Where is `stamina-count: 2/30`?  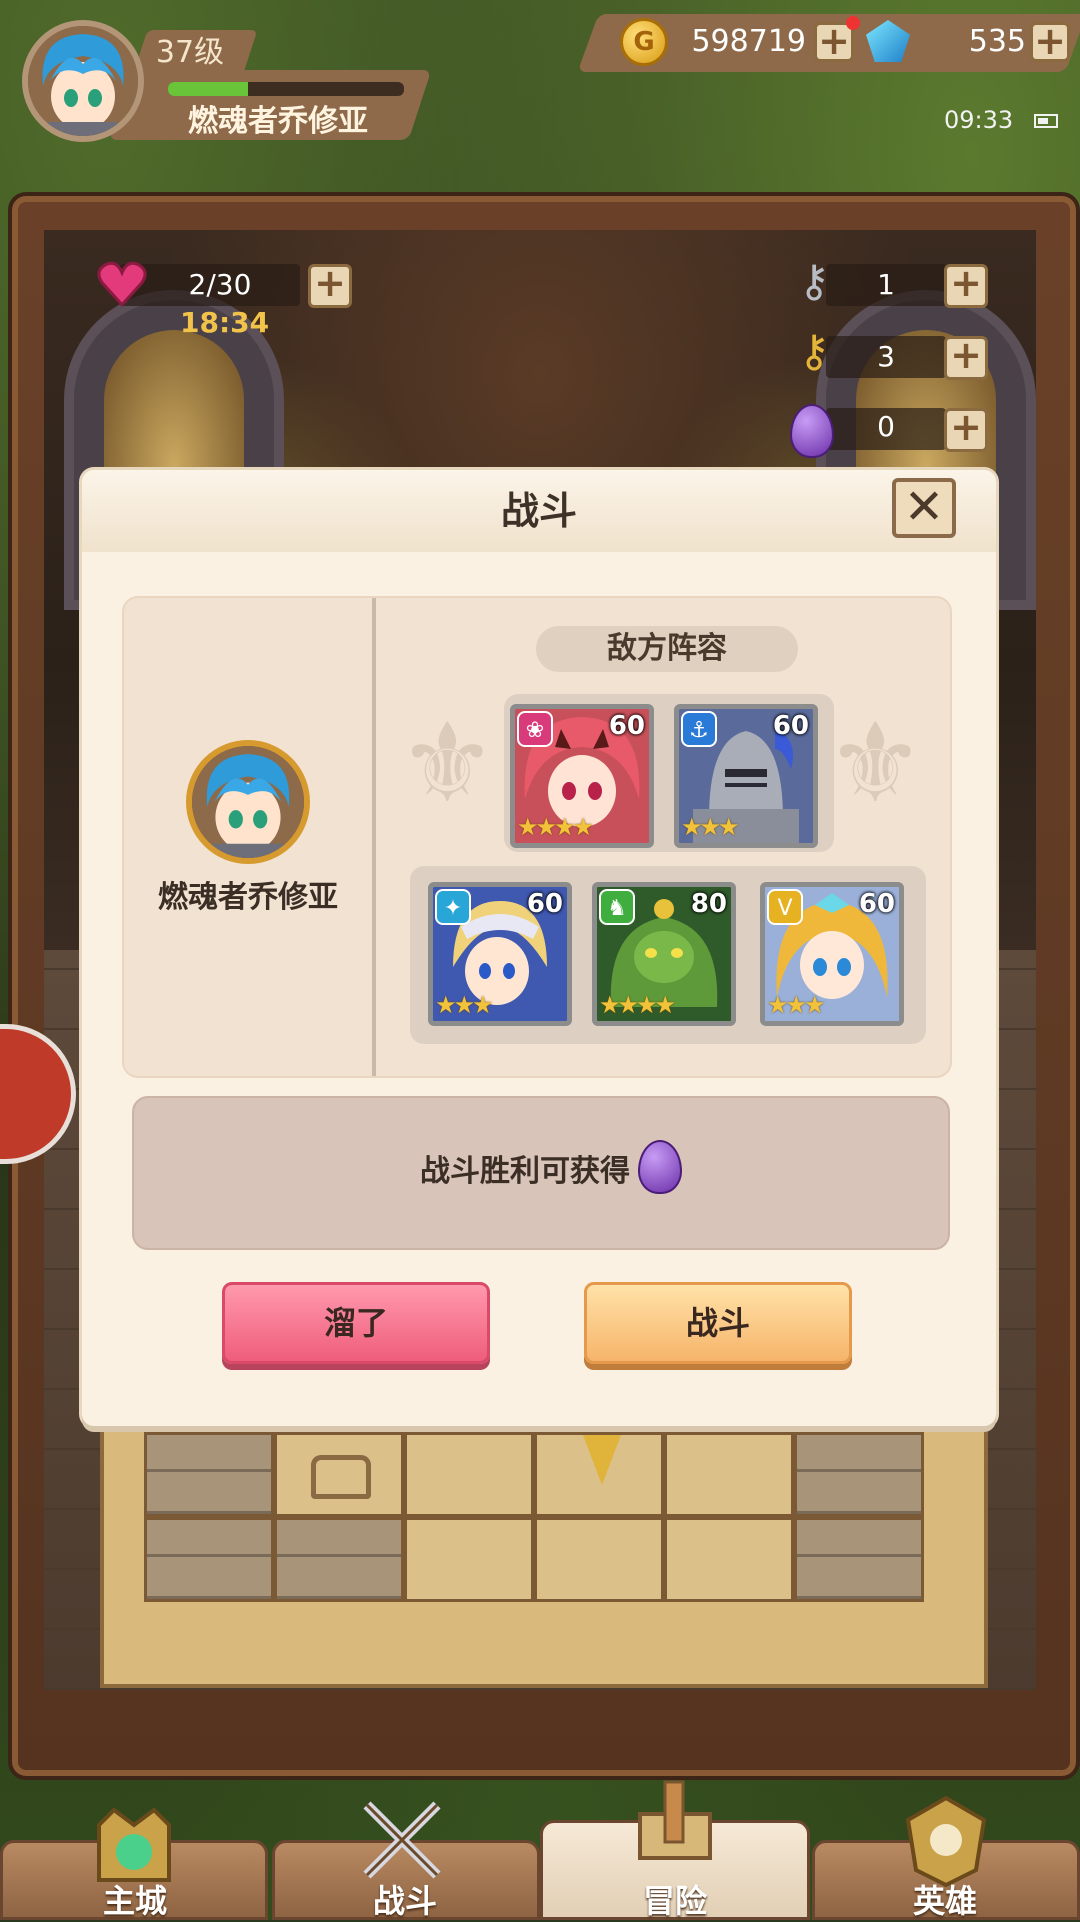
stamina-count: 2/30 is located at coordinates (220, 284).